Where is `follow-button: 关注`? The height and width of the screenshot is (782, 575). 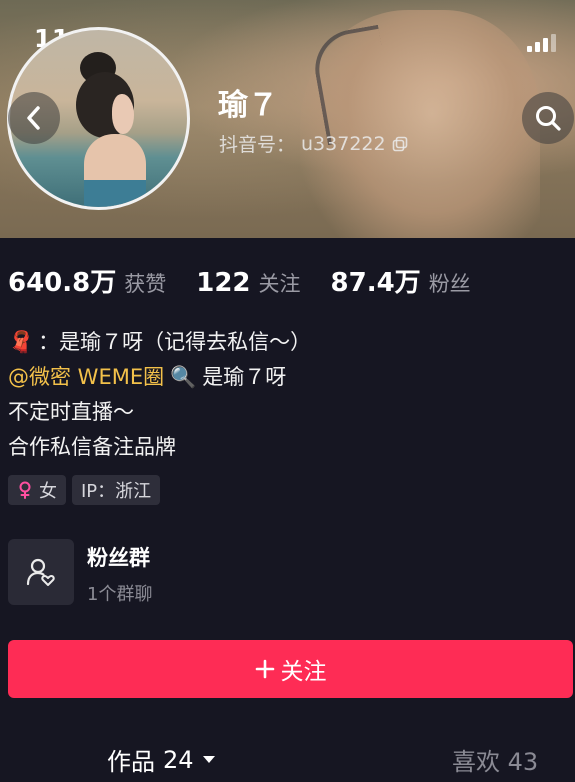
follow-button: 关注 is located at coordinates (290, 669).